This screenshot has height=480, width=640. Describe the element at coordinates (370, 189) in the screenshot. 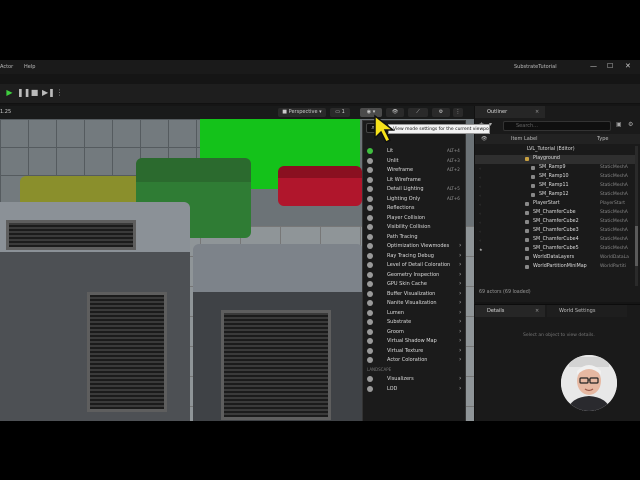

I see `detail-lighting-icon` at that location.